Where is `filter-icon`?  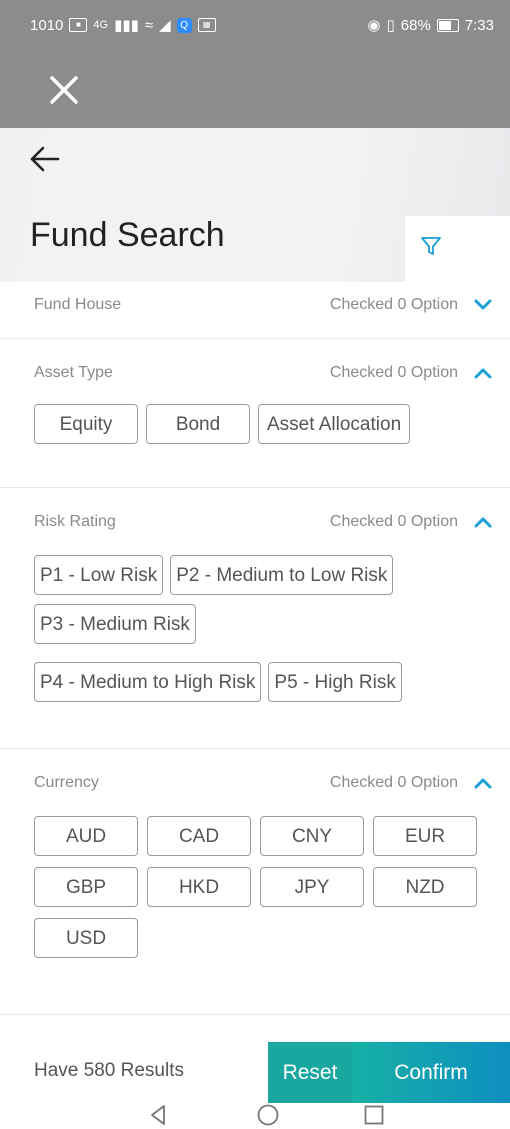
filter-icon is located at coordinates (431, 246).